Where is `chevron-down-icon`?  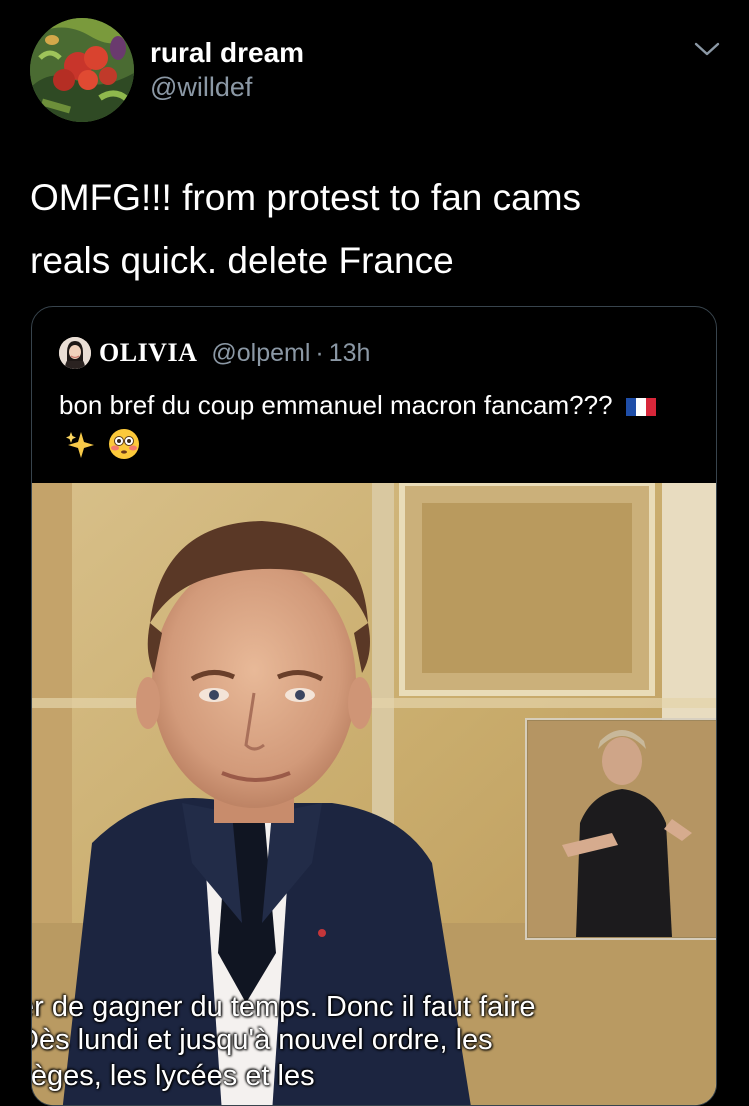
chevron-down-icon is located at coordinates (707, 49).